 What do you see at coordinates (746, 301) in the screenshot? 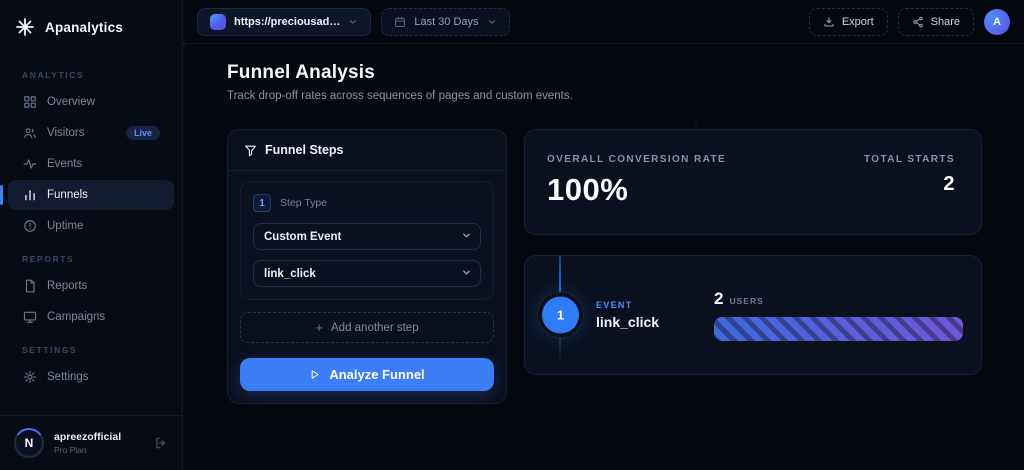
I see `users-label: USERS` at bounding box center [746, 301].